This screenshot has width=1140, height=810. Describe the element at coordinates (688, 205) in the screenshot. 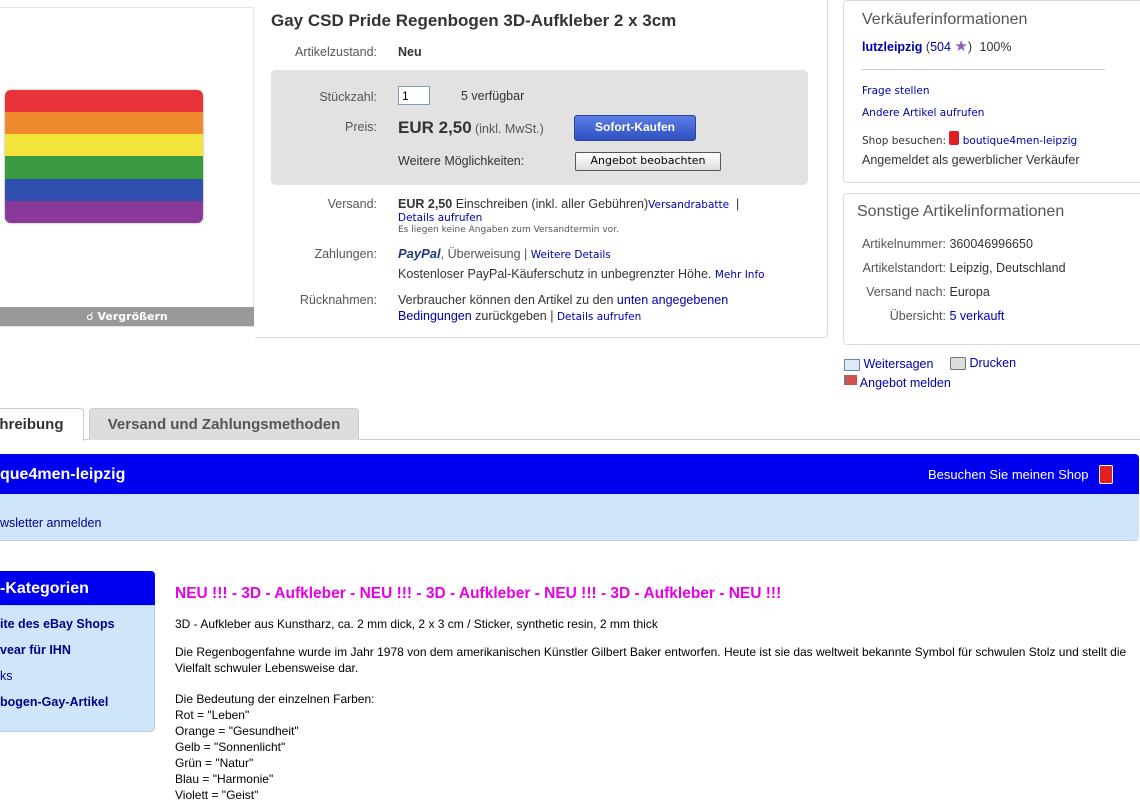

I see `shipping-discount-link: Versandrabatte` at that location.